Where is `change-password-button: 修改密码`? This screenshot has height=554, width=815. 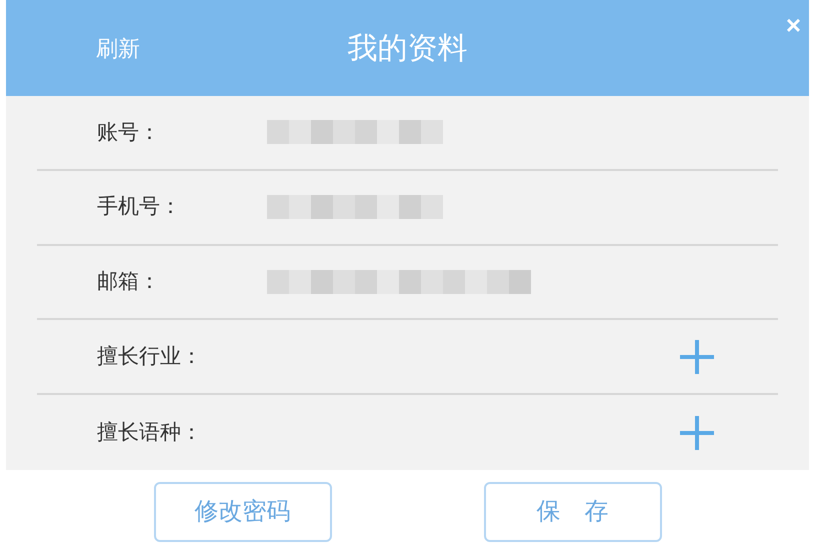 change-password-button: 修改密码 is located at coordinates (243, 512).